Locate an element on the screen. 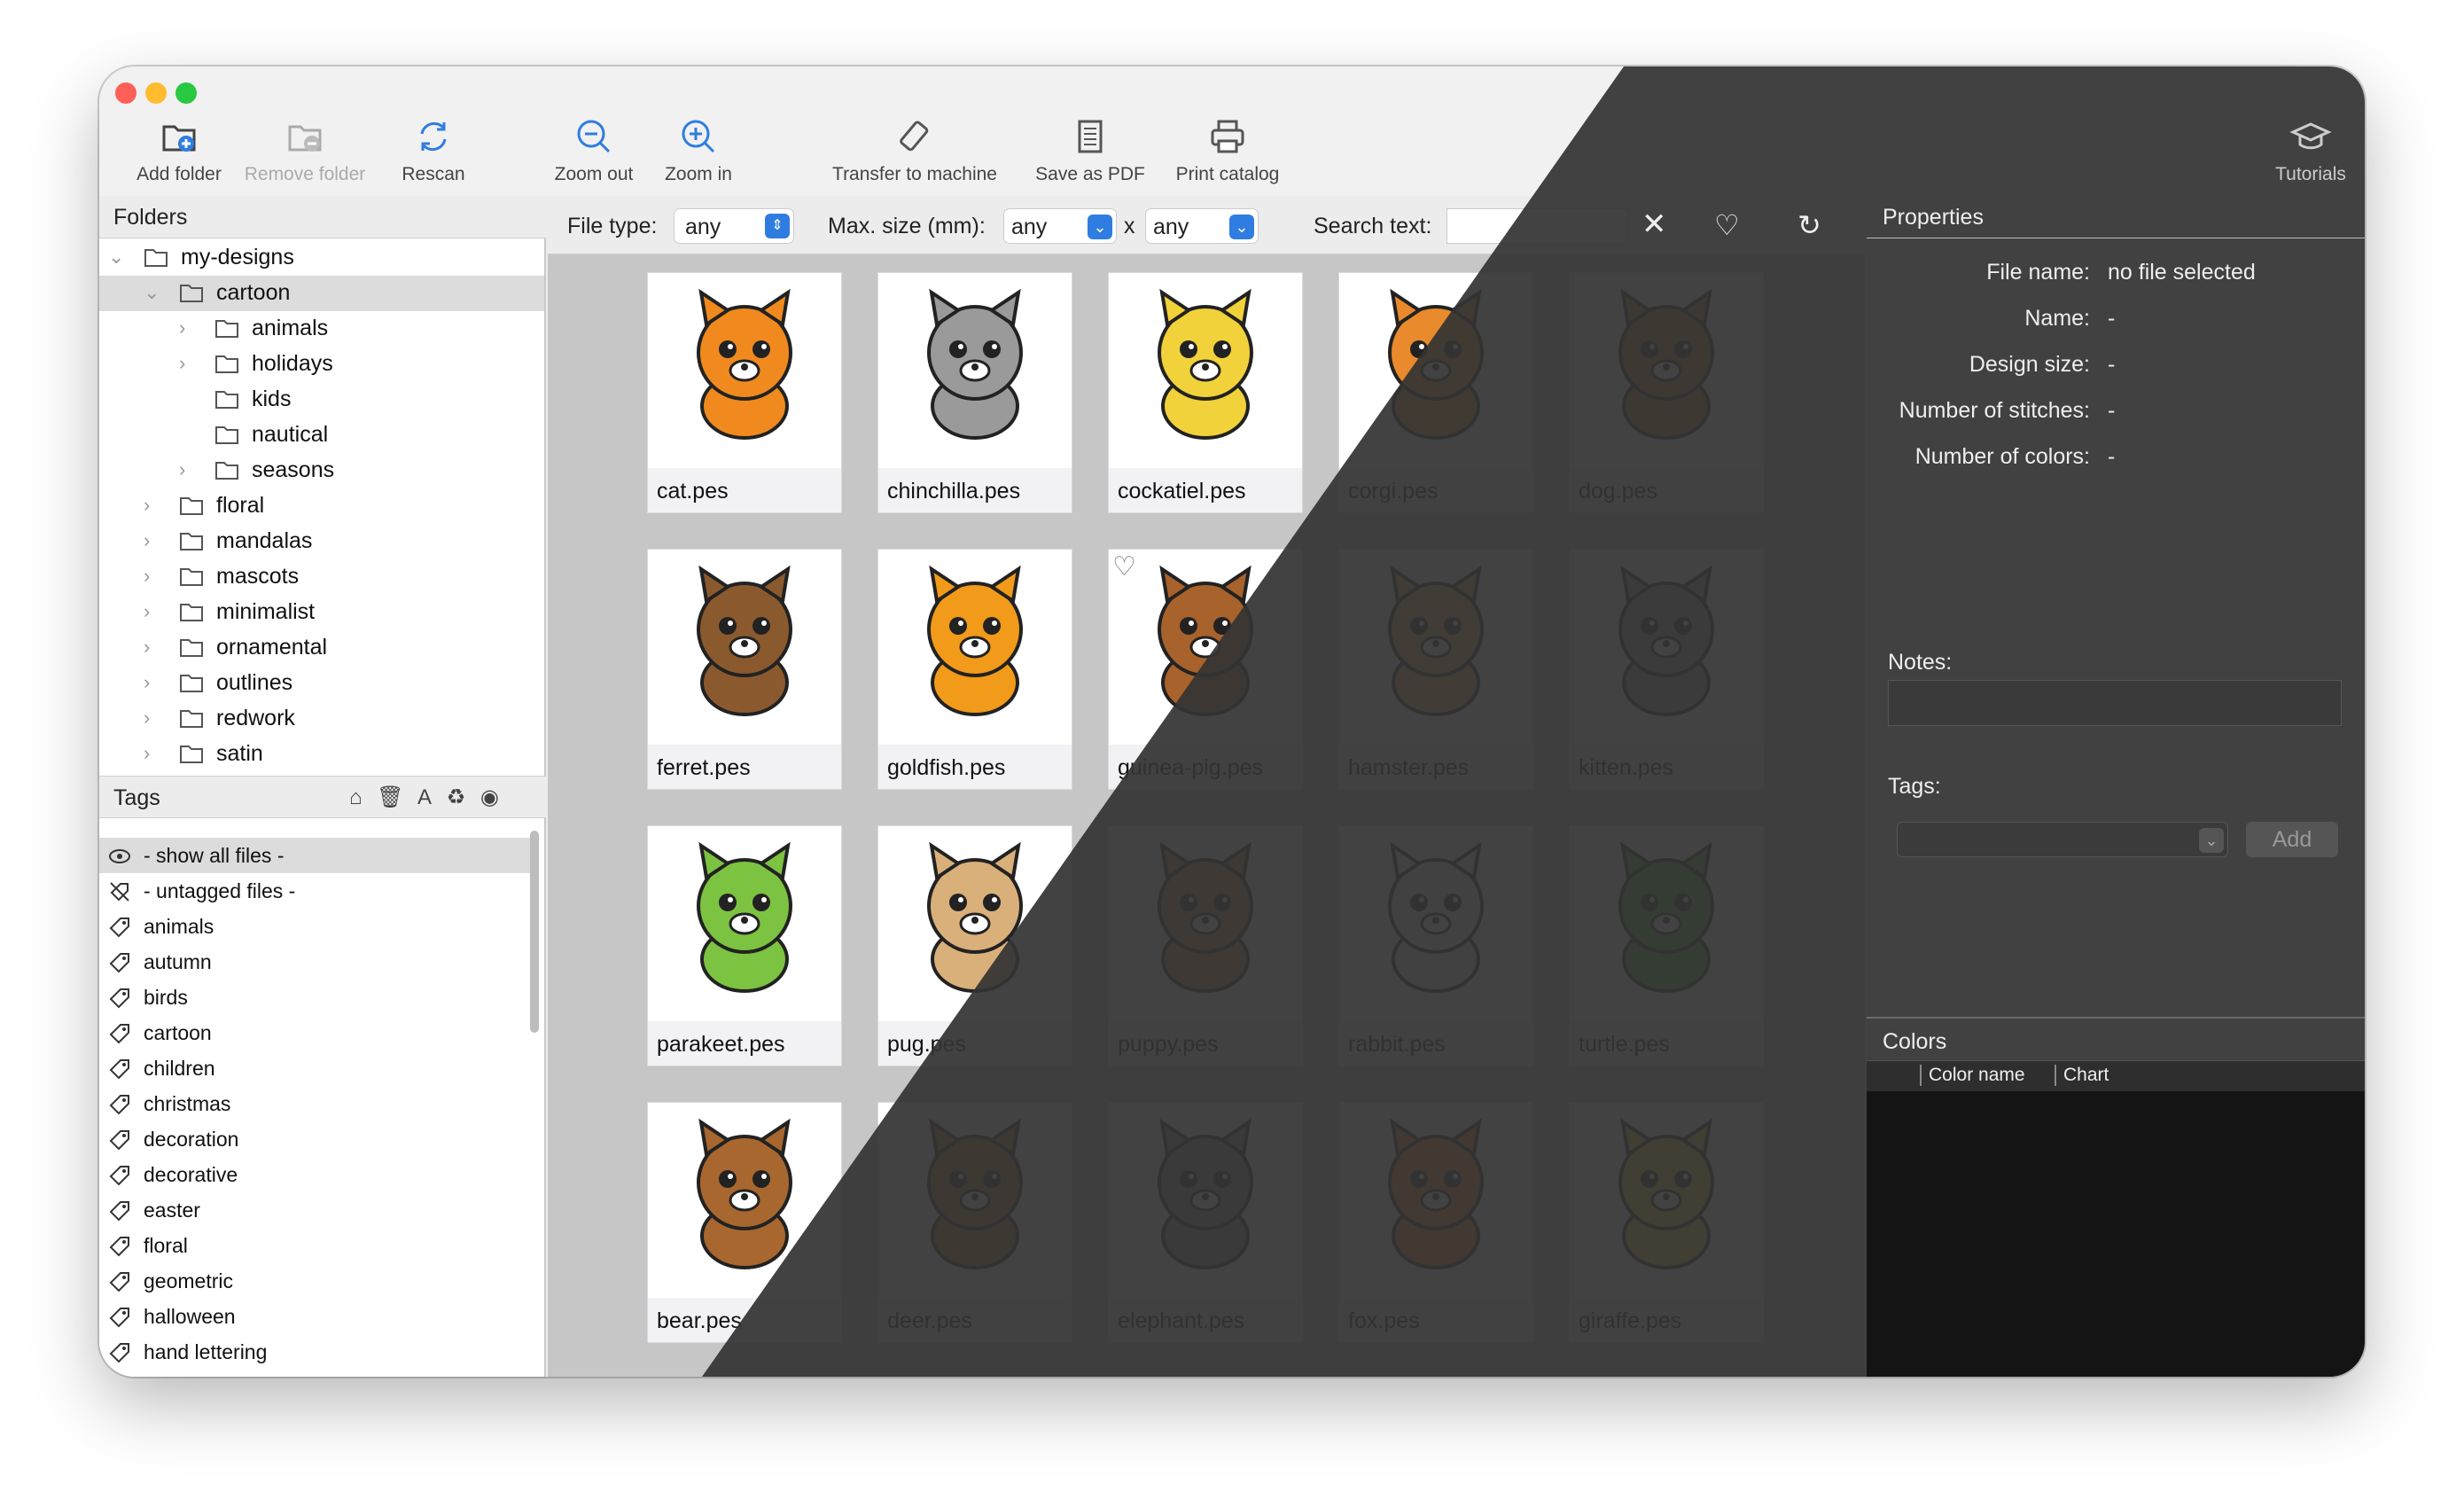 This screenshot has height=1507, width=2464. tag-item: hand lettering is located at coordinates (316, 1352).